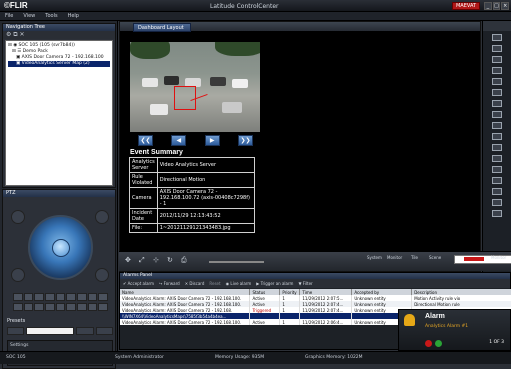 The height and width of the screenshot is (369, 511). I want to click on ptz-joystick, so click(60, 247).